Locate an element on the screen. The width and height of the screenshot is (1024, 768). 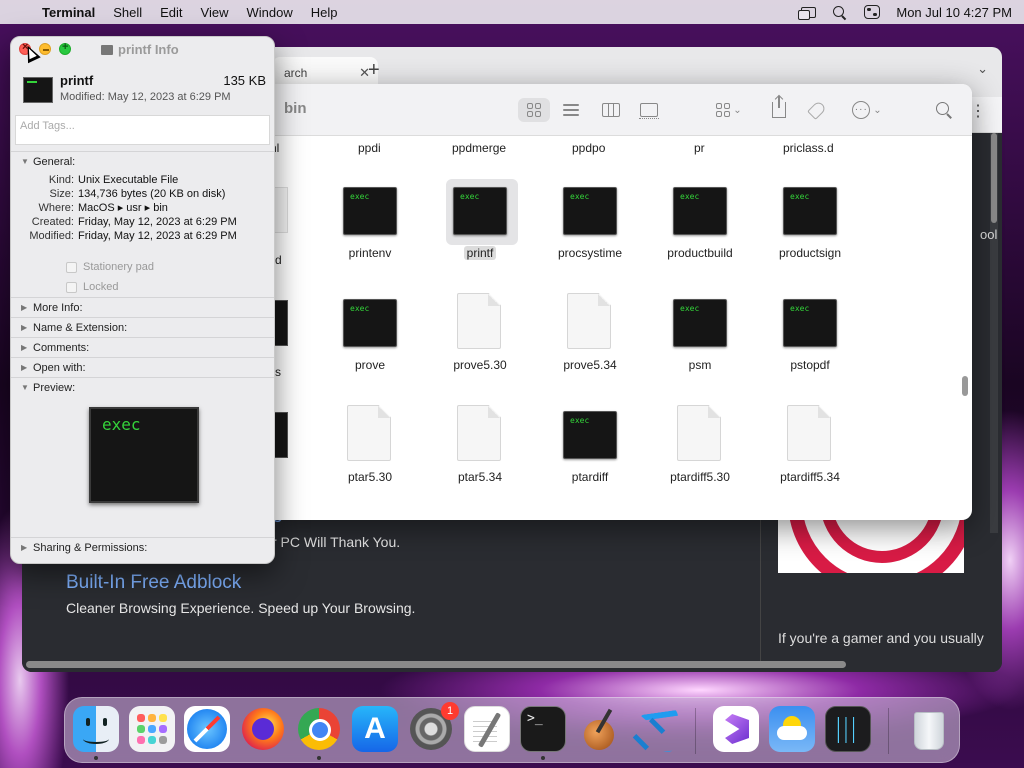
finder-search-button is located at coordinates (944, 110).